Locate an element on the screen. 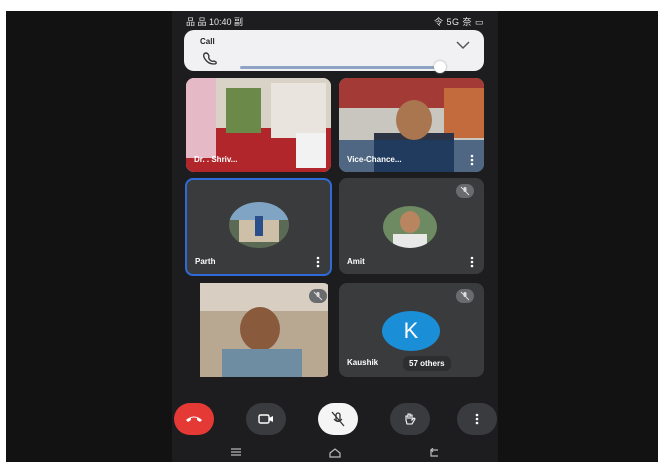 Image resolution: width=662 pixels, height=462 pixels. hand-icon is located at coordinates (410, 419).